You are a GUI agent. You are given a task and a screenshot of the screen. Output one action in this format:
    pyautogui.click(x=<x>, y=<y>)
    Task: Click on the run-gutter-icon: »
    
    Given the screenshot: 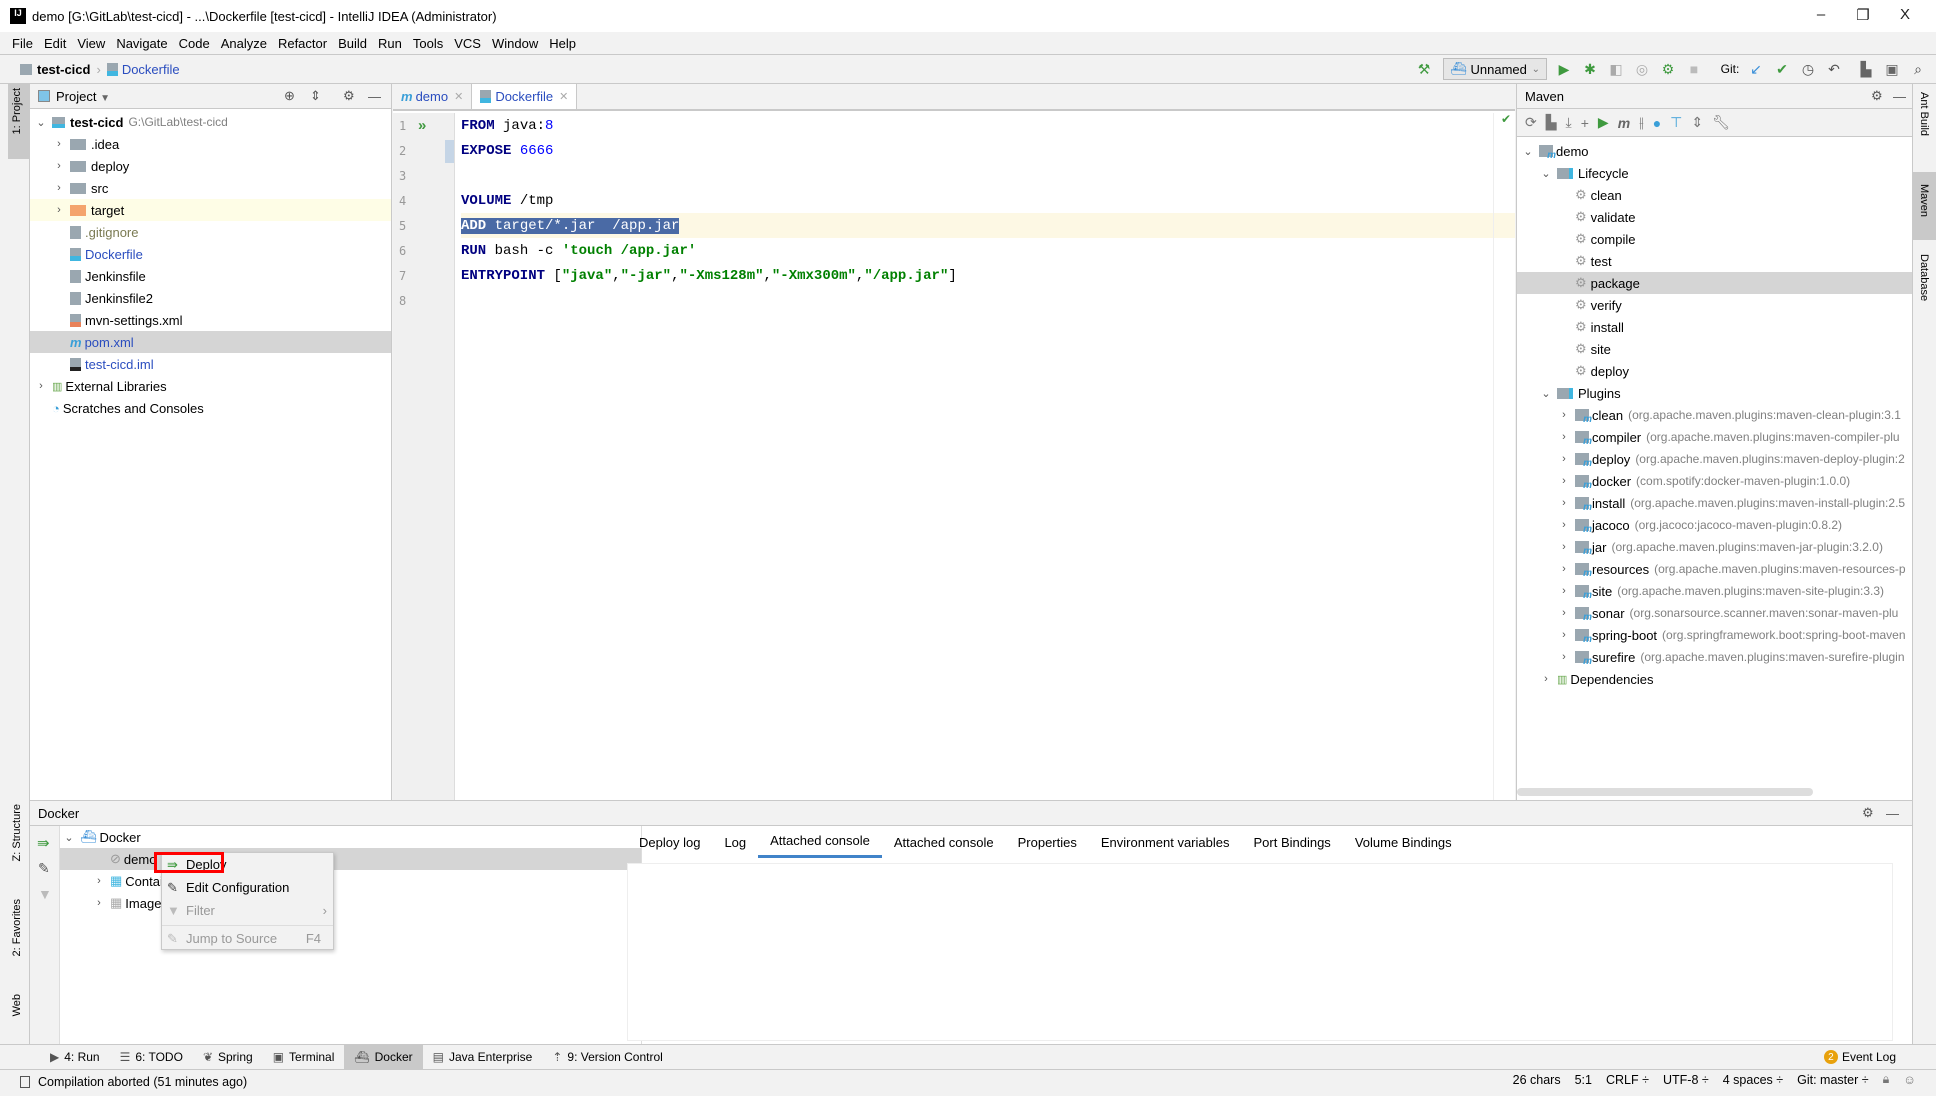 What is the action you would take?
    pyautogui.click(x=422, y=125)
    